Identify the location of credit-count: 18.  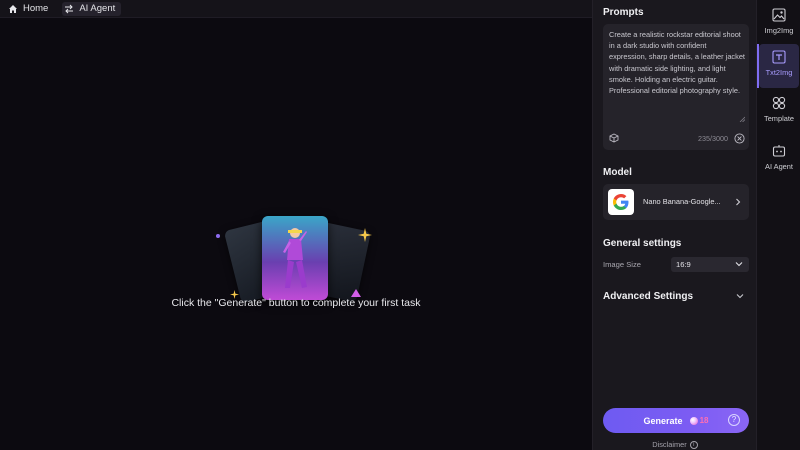
(704, 420).